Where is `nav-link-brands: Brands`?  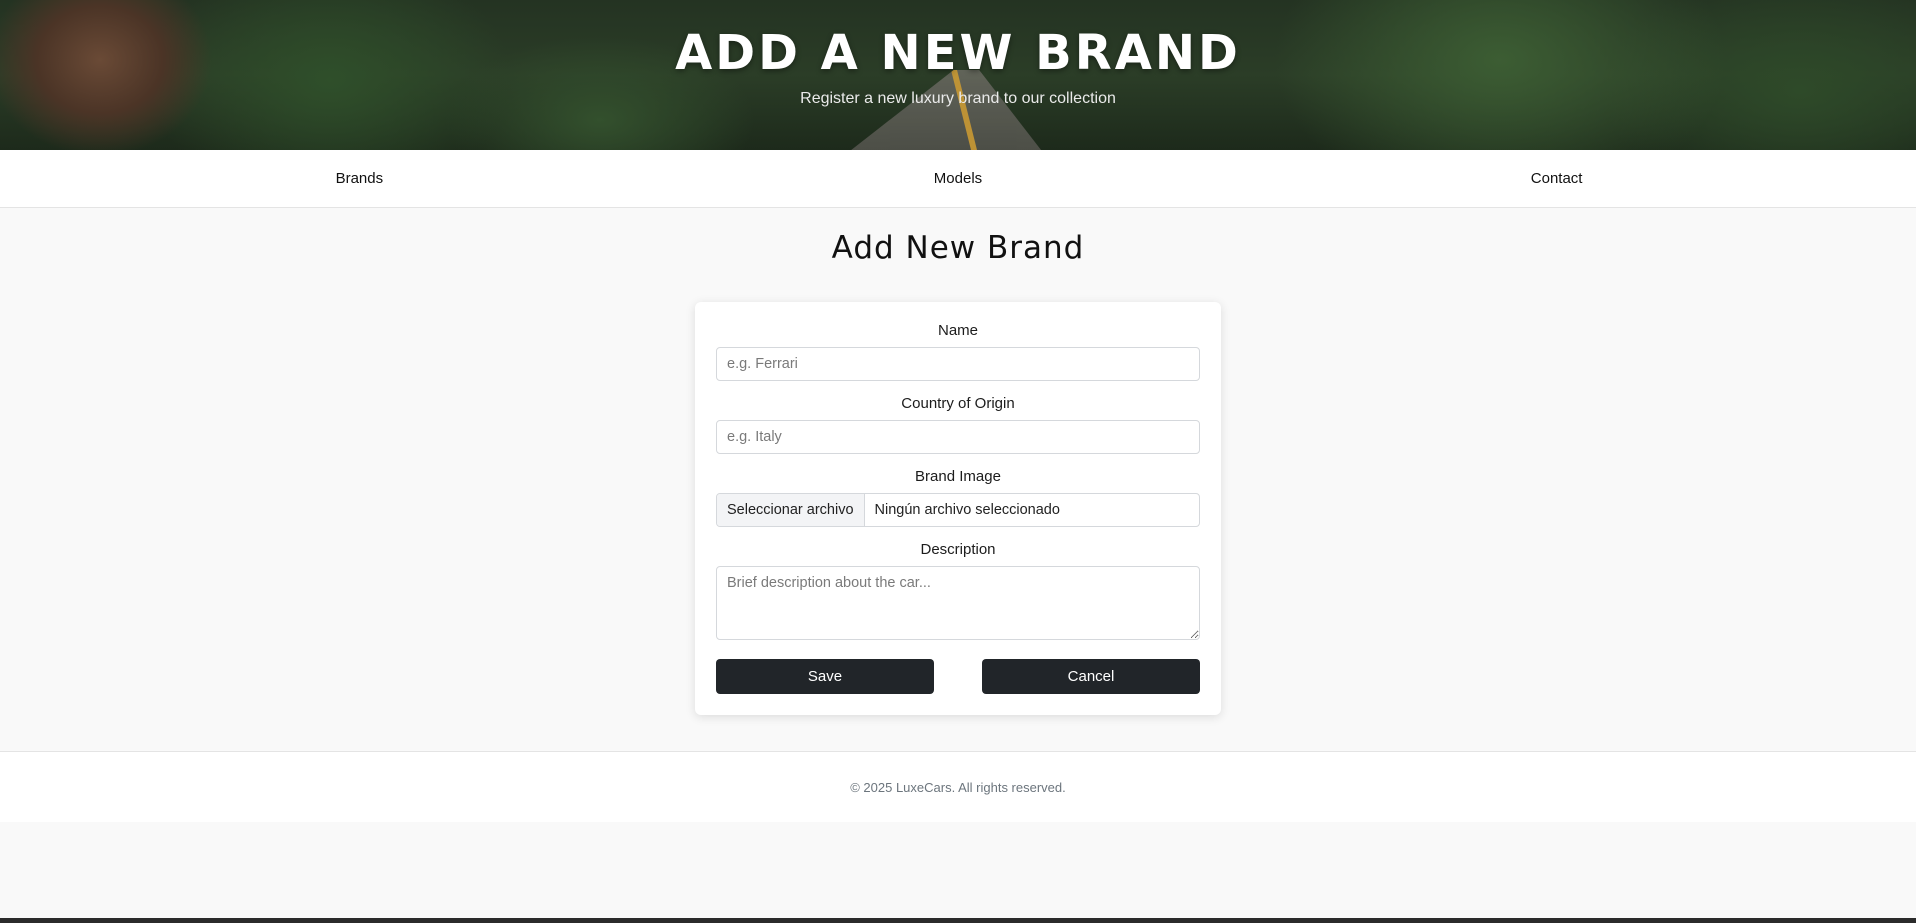
nav-link-brands: Brands is located at coordinates (359, 178).